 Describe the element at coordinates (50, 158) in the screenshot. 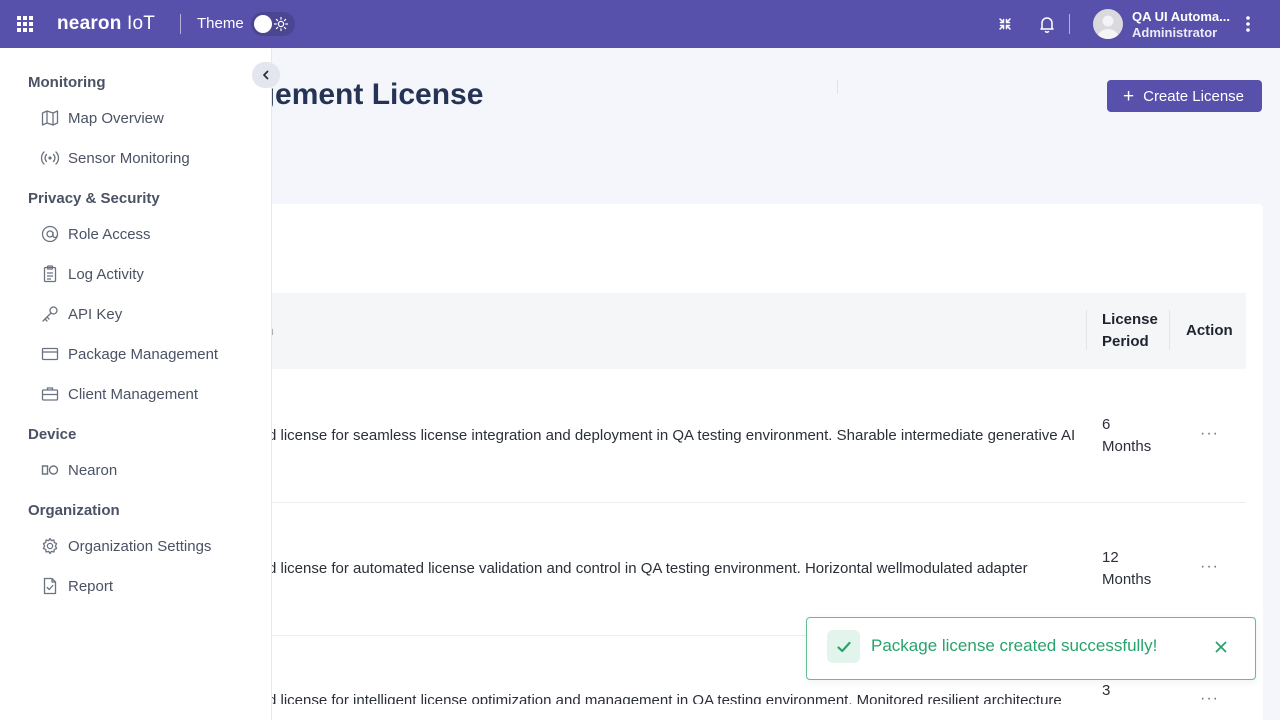

I see `broadcast-icon` at that location.